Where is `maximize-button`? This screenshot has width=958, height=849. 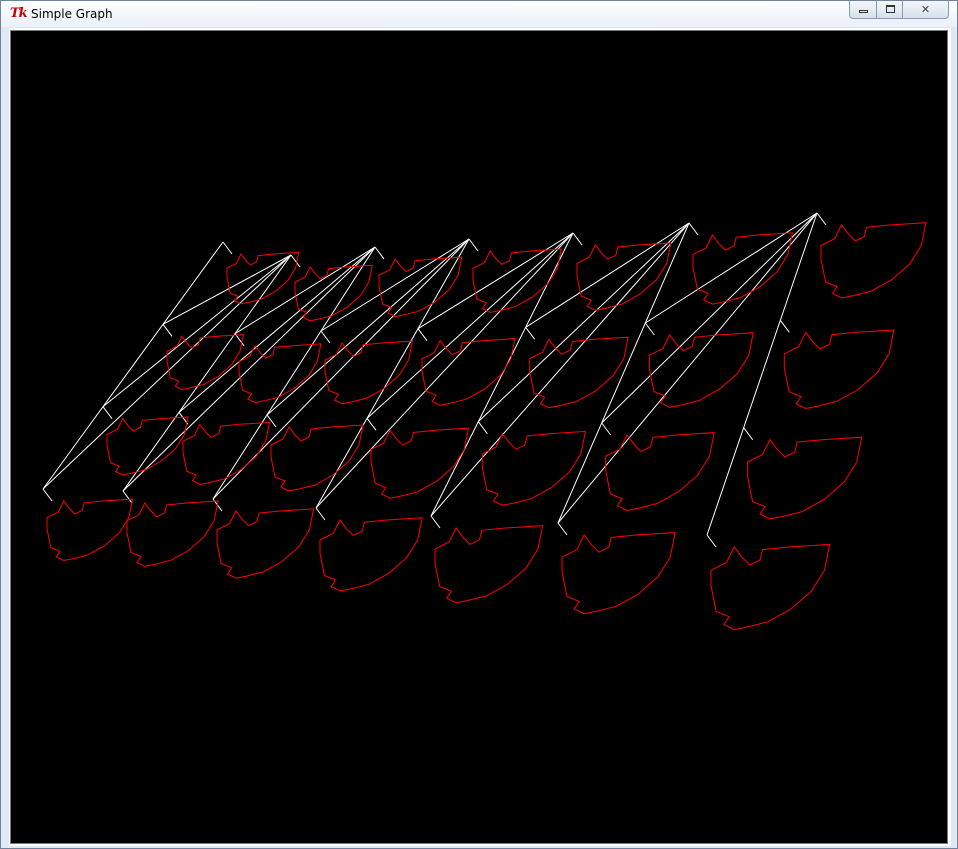
maximize-button is located at coordinates (889, 10).